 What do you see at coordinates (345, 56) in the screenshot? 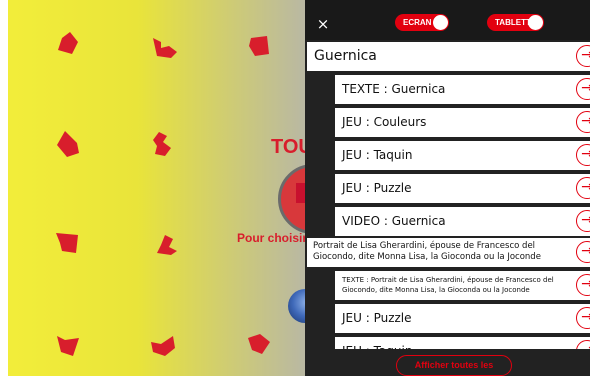
I see `row-label: Guernica` at bounding box center [345, 56].